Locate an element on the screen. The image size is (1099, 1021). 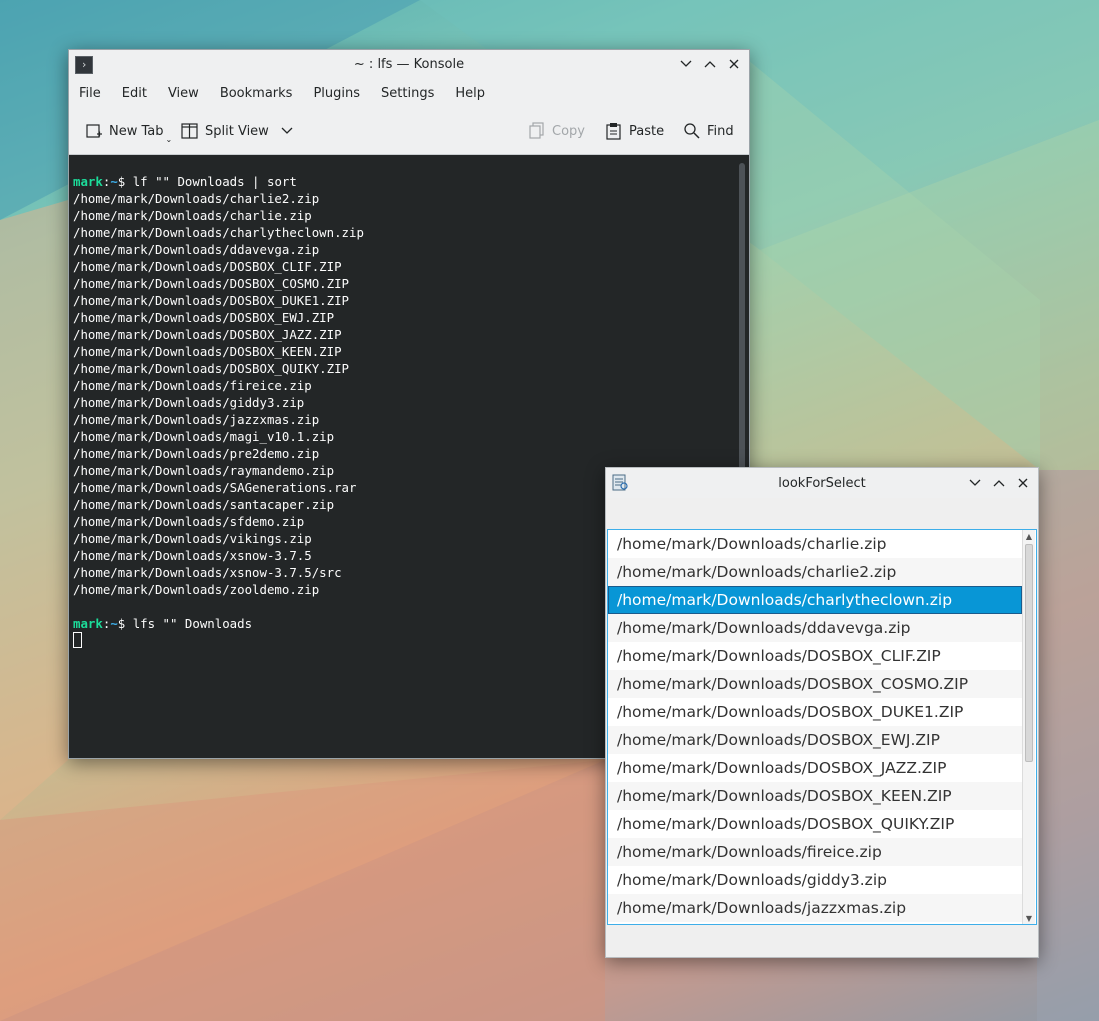
menu-settings: Settings is located at coordinates (407, 93).